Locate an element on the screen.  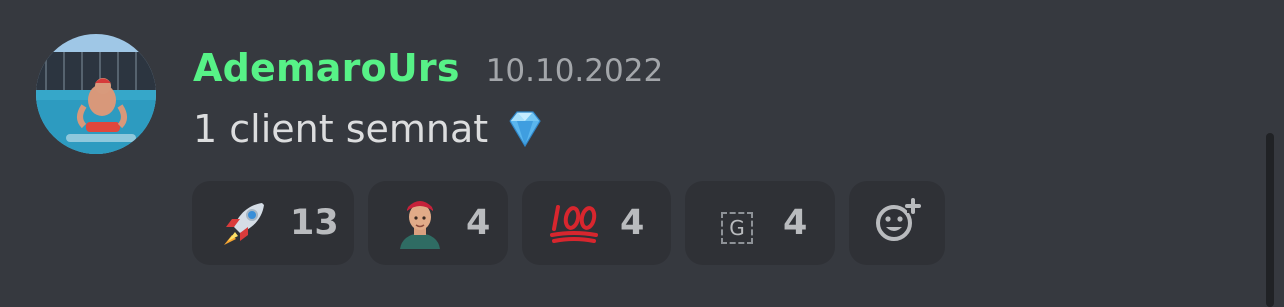
add-reaction-button is located at coordinates (897, 223).